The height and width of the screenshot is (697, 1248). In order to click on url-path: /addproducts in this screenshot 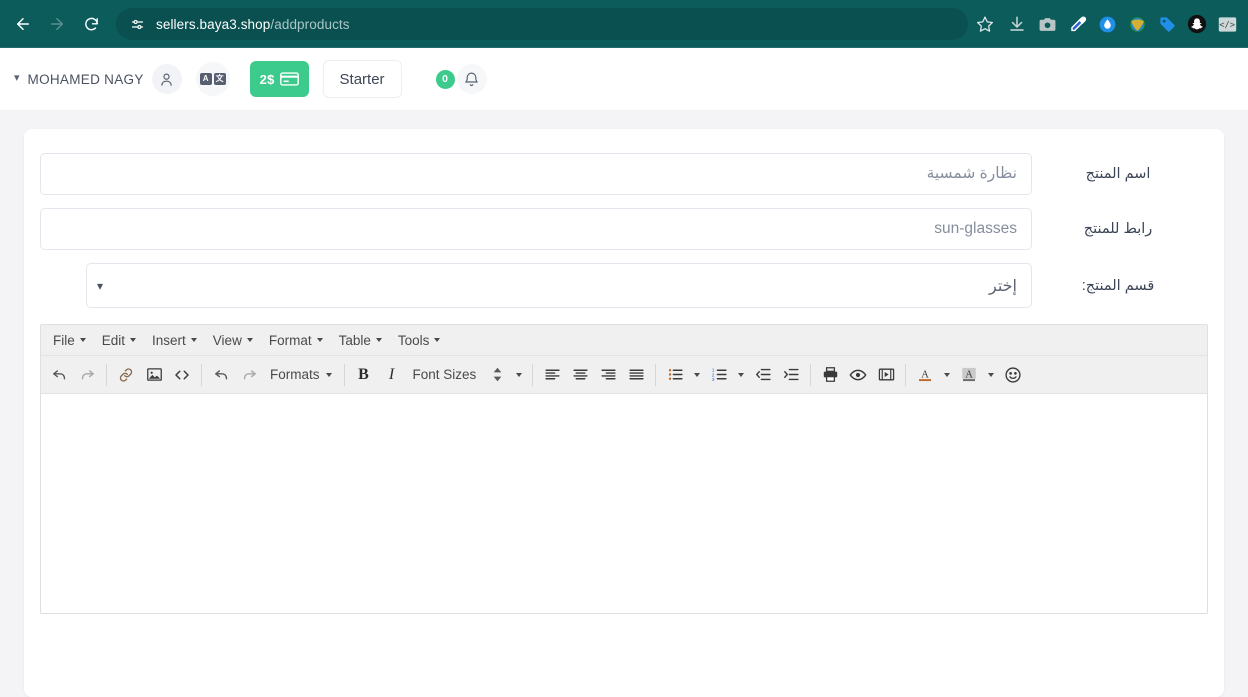, I will do `click(310, 24)`.